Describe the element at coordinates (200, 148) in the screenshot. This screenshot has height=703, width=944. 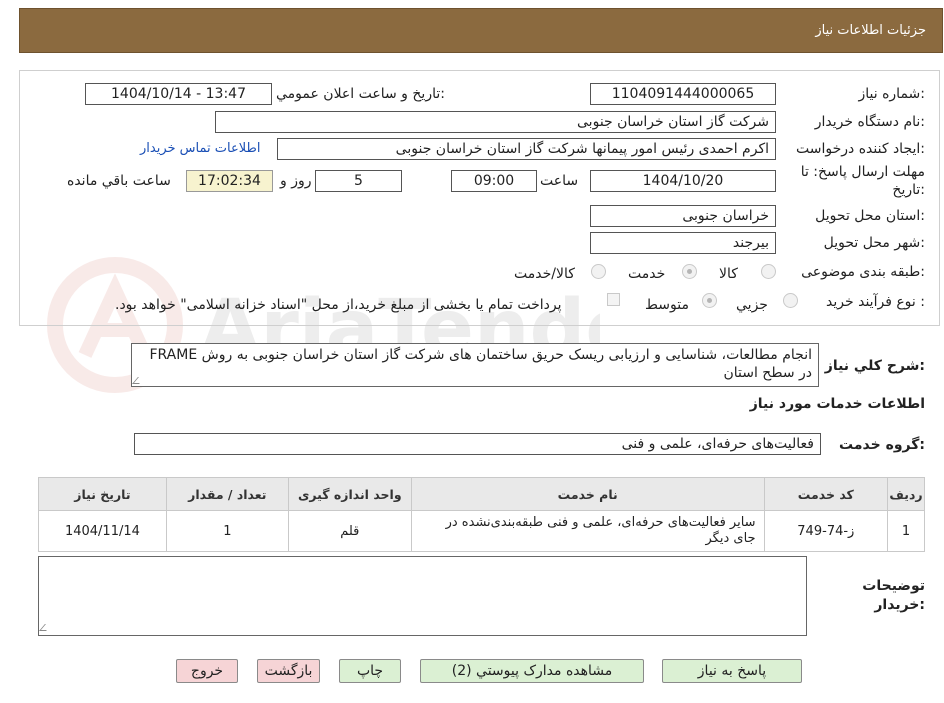
I see `buyer-contact-link: اطلاعات تماس خریدار` at that location.